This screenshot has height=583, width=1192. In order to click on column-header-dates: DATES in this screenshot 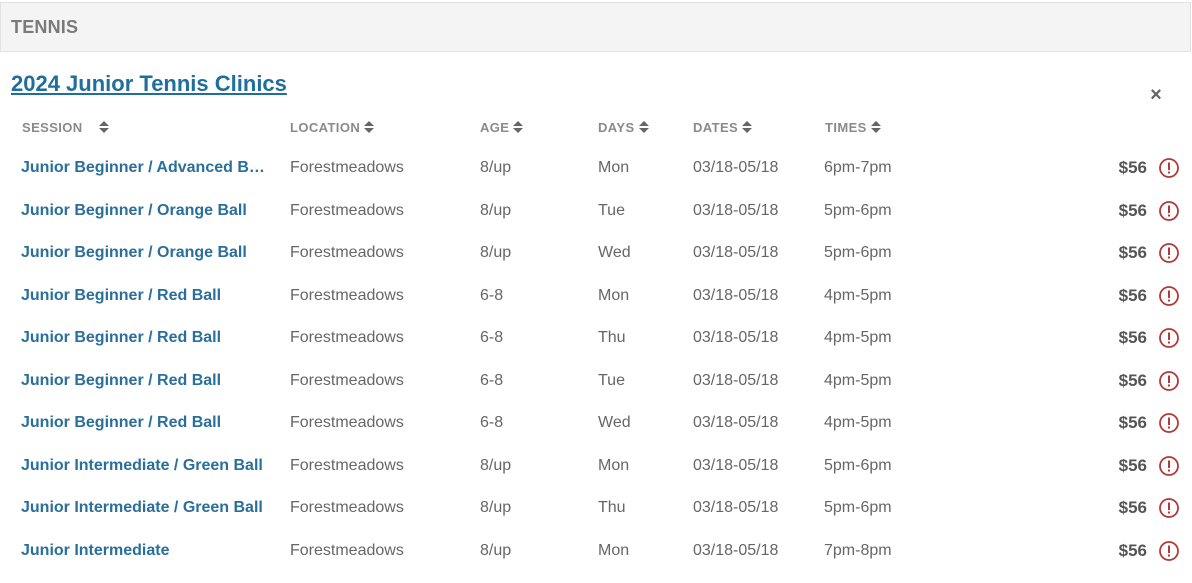, I will do `click(723, 127)`.